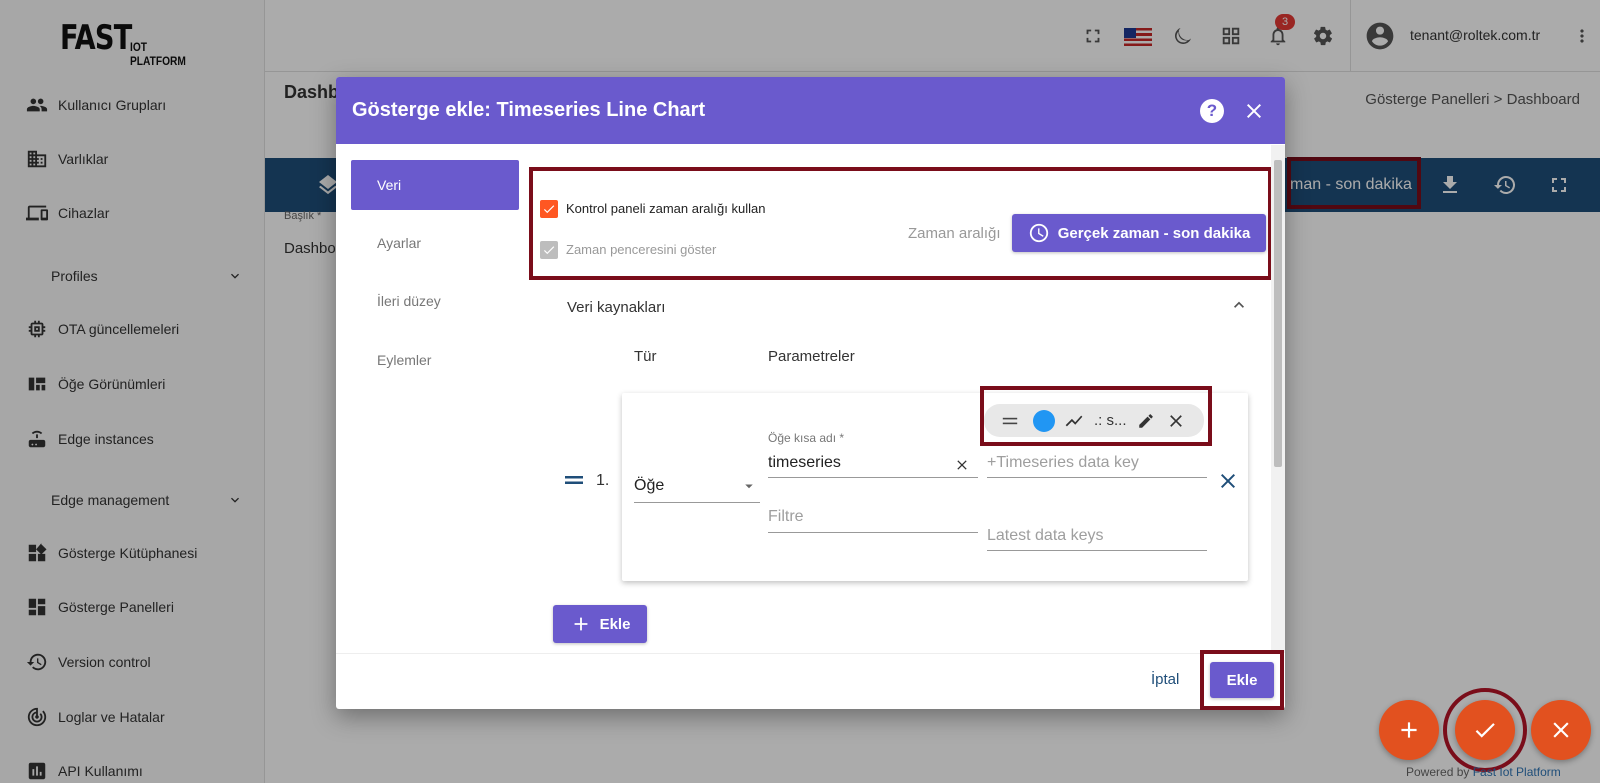 The width and height of the screenshot is (1600, 783). What do you see at coordinates (749, 486) in the screenshot?
I see `dropdown-arrow-icon` at bounding box center [749, 486].